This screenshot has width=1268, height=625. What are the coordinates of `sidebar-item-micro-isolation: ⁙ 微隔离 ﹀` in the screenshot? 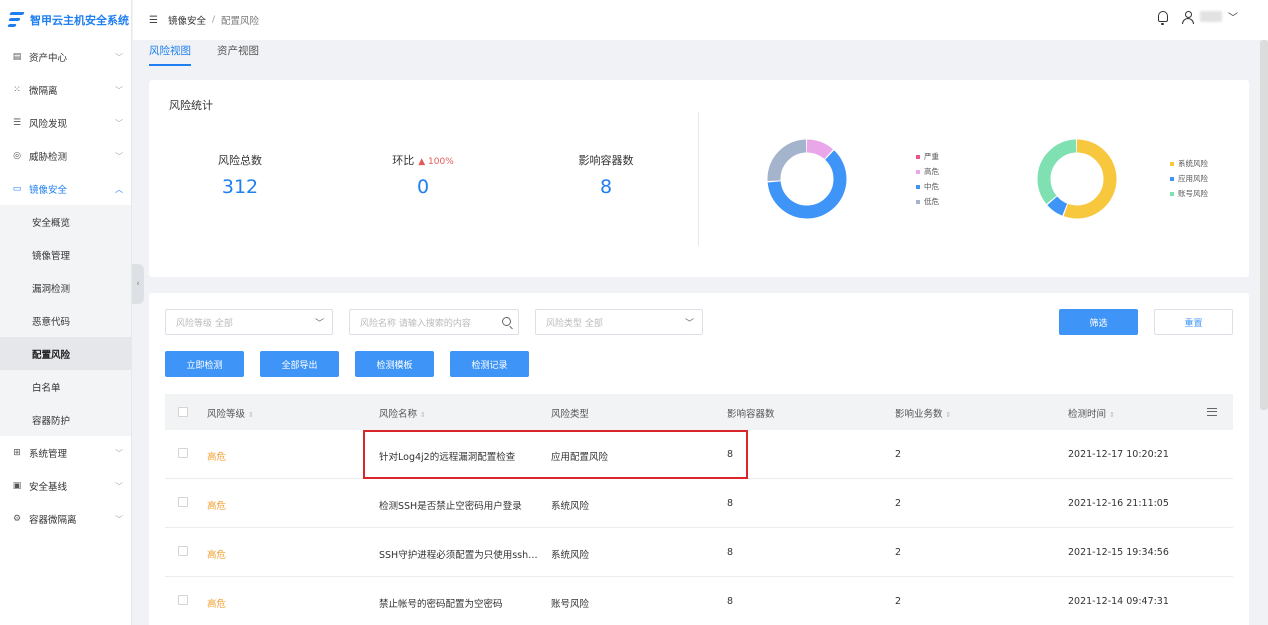 It's located at (65, 89).